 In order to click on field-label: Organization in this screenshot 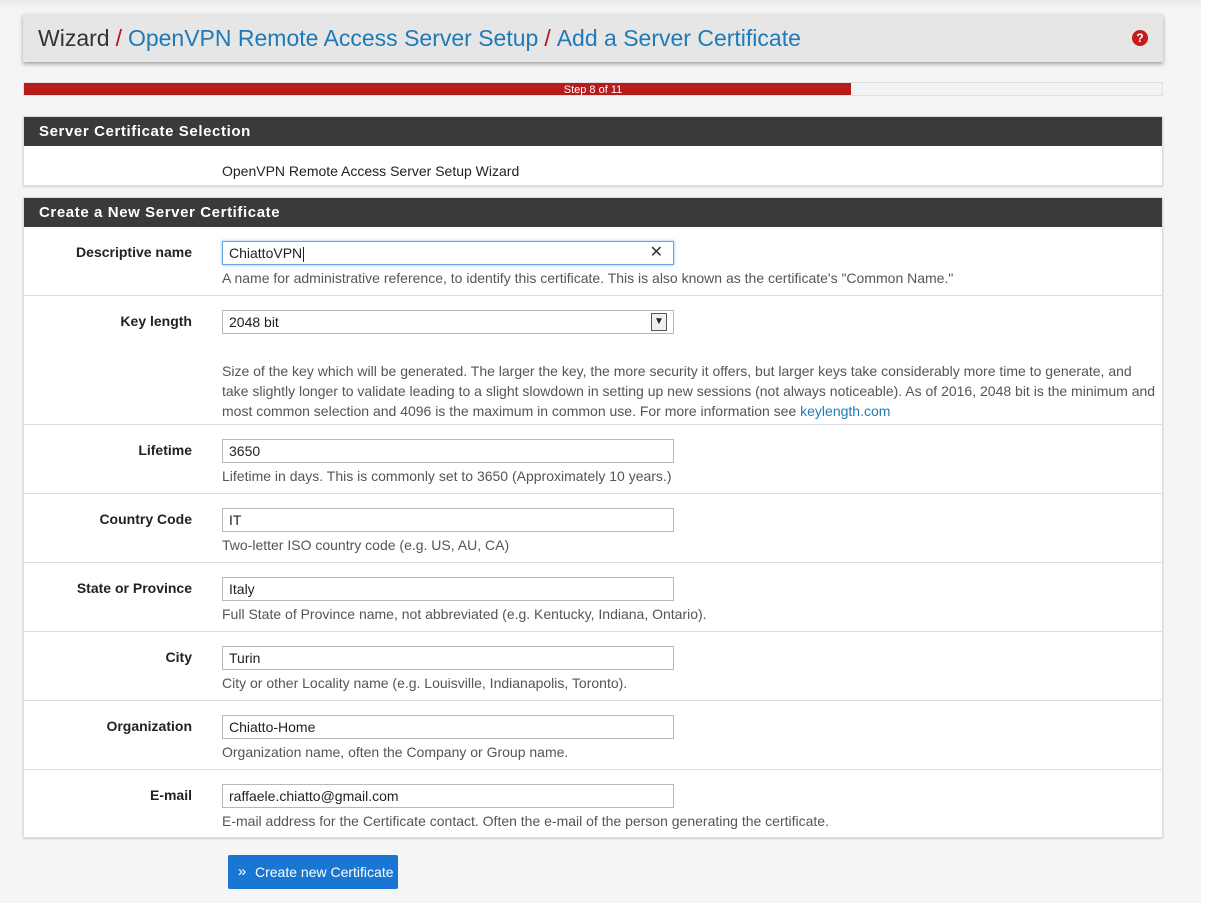, I will do `click(149, 726)`.